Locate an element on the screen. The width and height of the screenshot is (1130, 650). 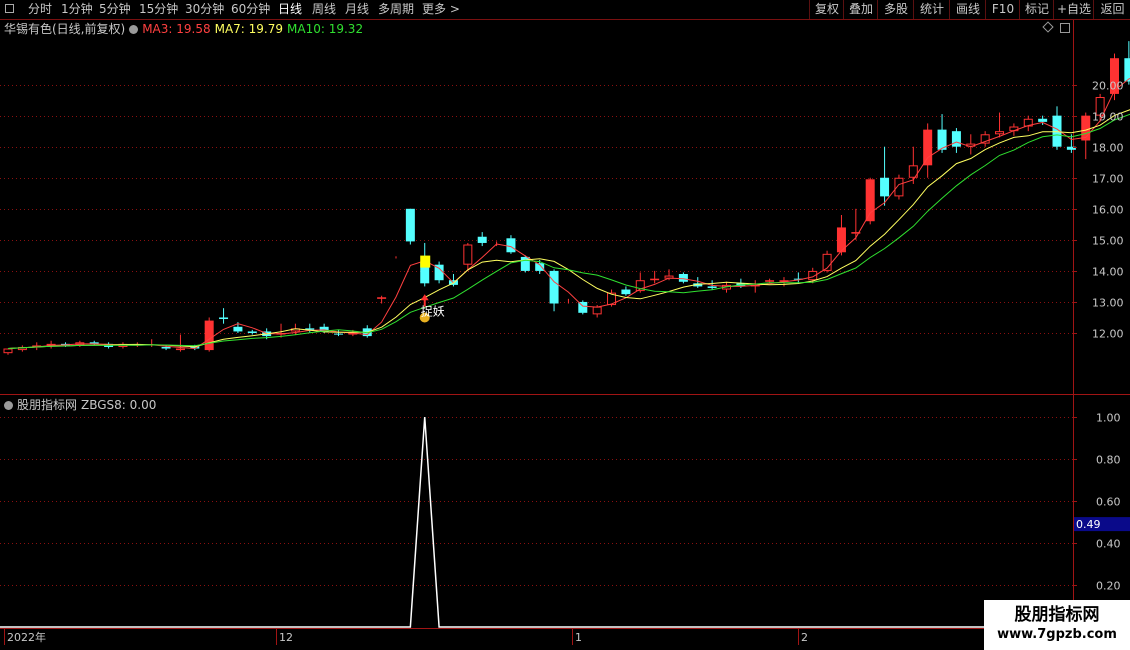
y-tick-label: 13.00 is located at coordinates (1108, 303).